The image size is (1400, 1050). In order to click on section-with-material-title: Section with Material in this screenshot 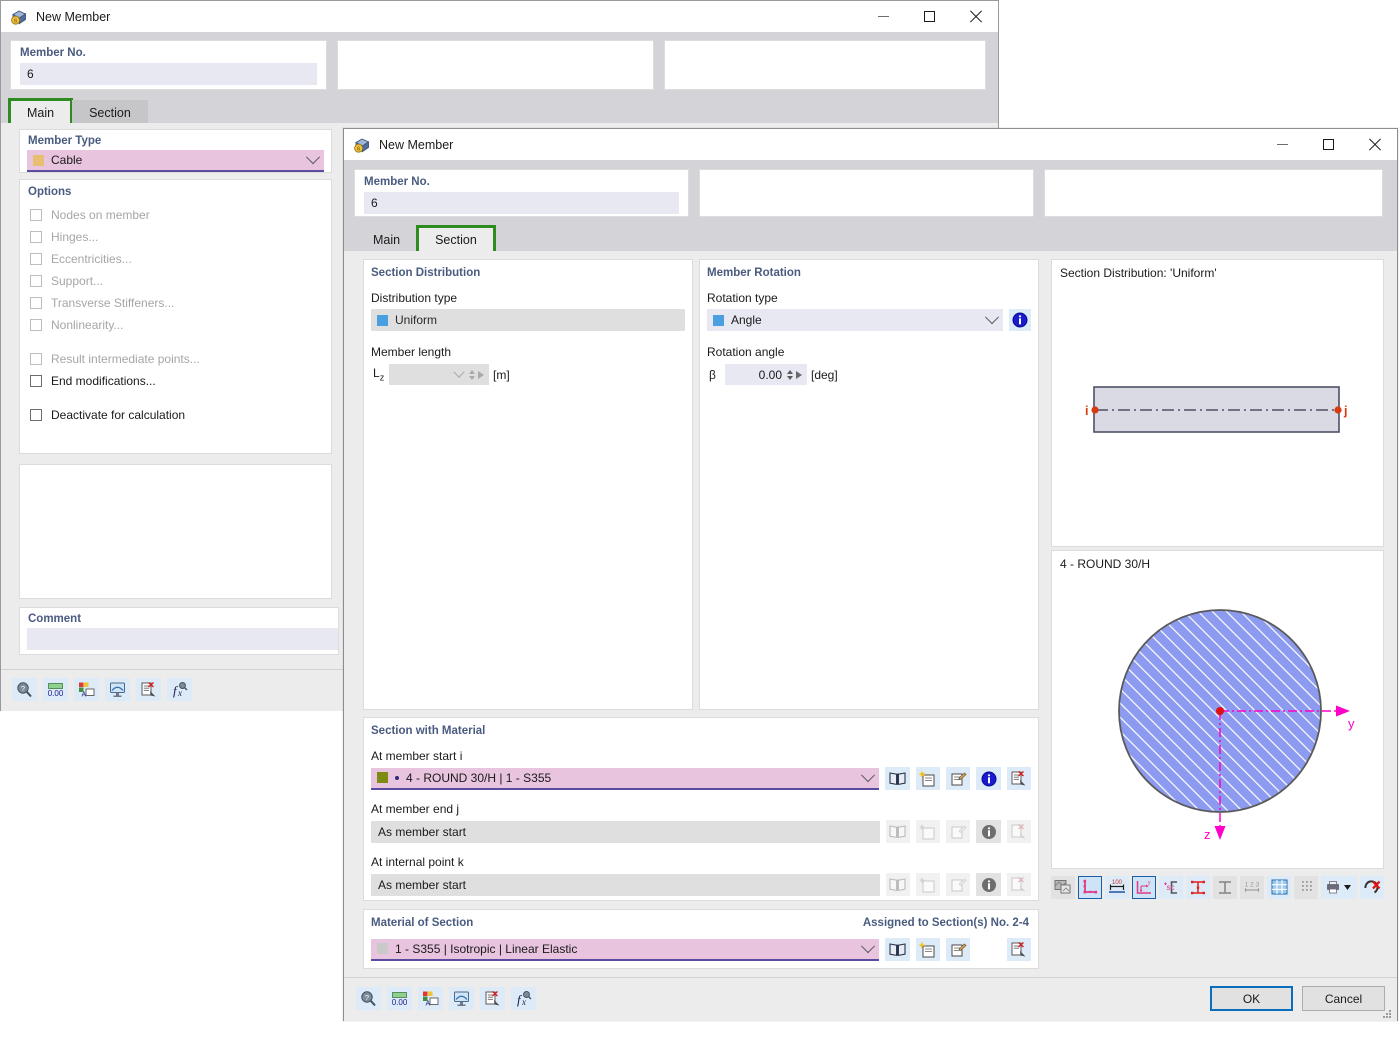, I will do `click(428, 731)`.